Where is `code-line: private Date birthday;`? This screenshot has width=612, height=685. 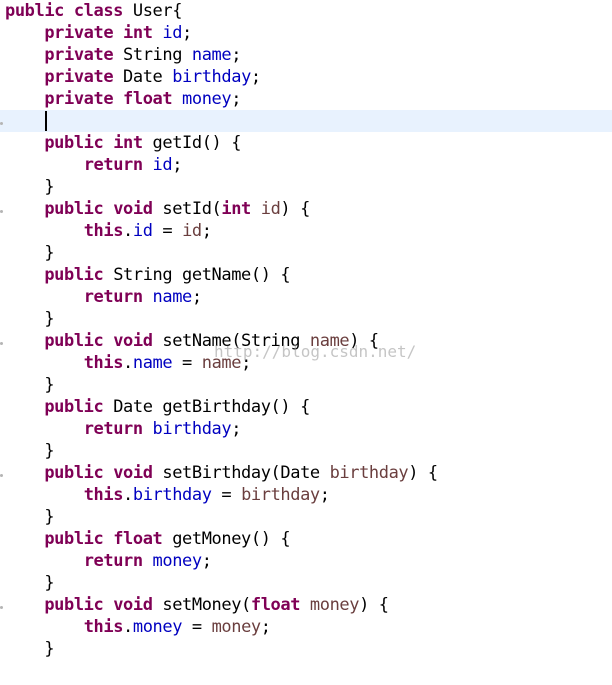 code-line: private Date birthday; is located at coordinates (306, 77).